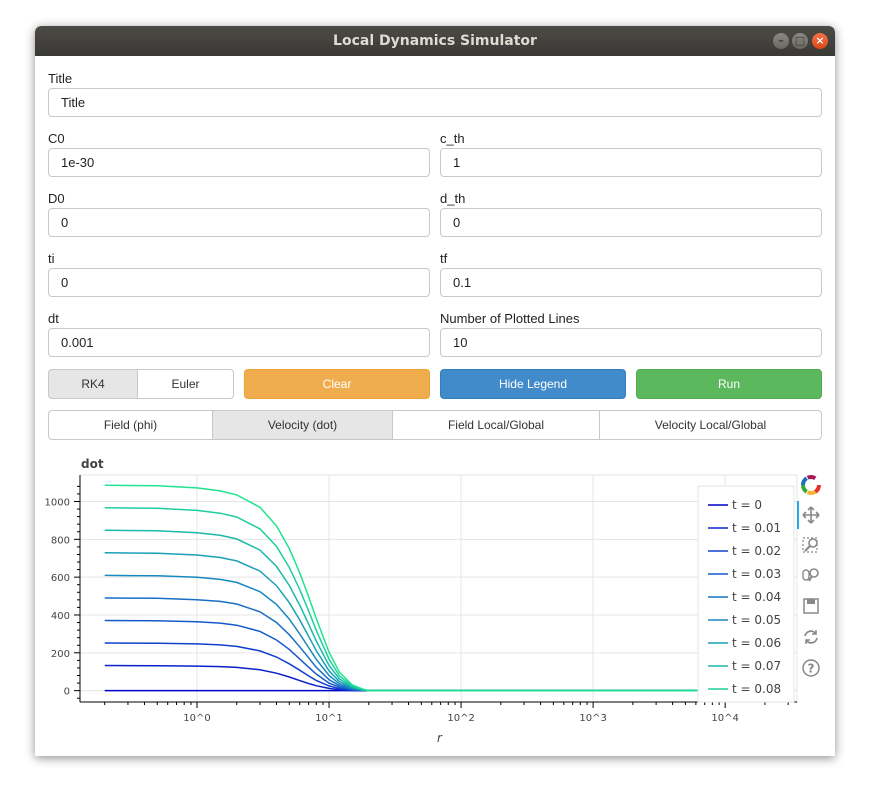  I want to click on wheel-zoom-icon, so click(811, 575).